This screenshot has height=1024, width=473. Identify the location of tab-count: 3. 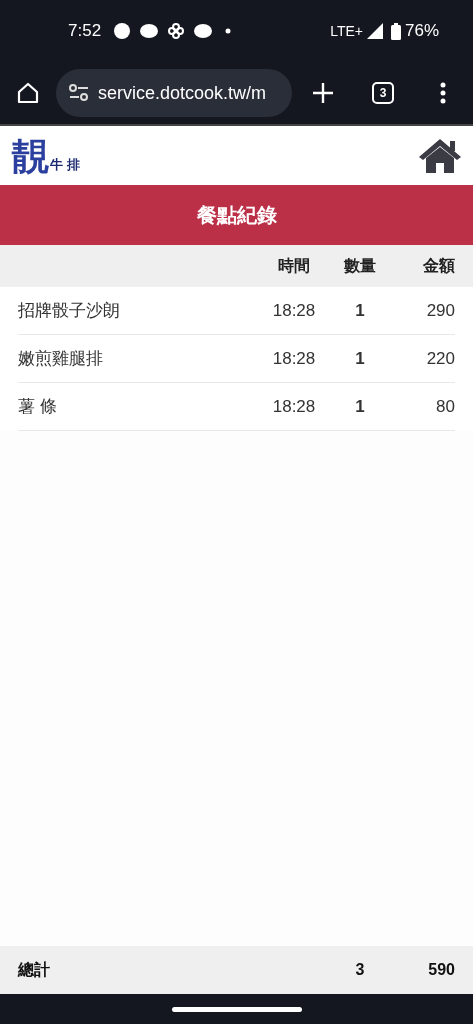
(383, 93).